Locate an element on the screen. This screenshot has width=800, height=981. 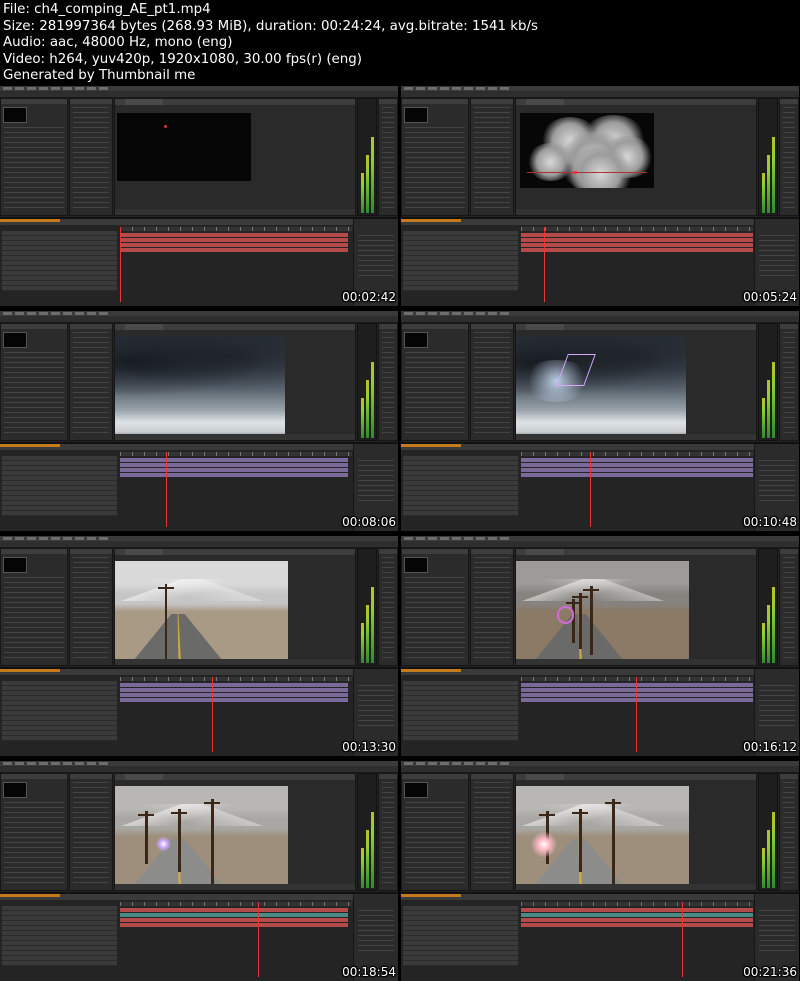
video-thumbnail: 00:08:06 is located at coordinates (199, 421).